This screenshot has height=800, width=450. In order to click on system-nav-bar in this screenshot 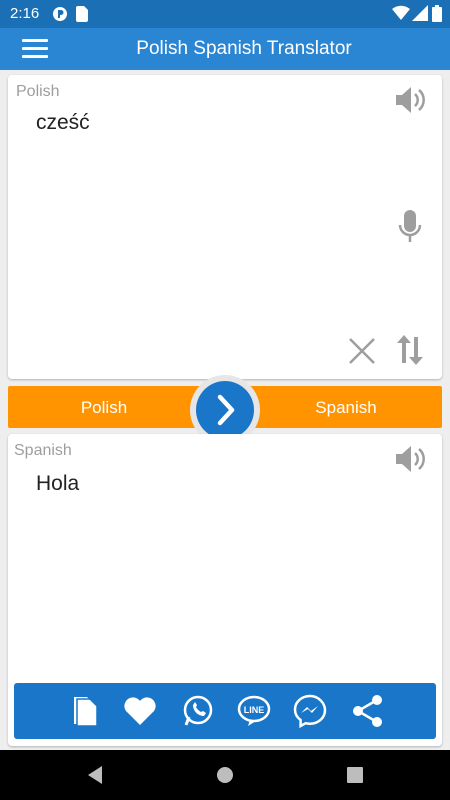, I will do `click(225, 775)`.